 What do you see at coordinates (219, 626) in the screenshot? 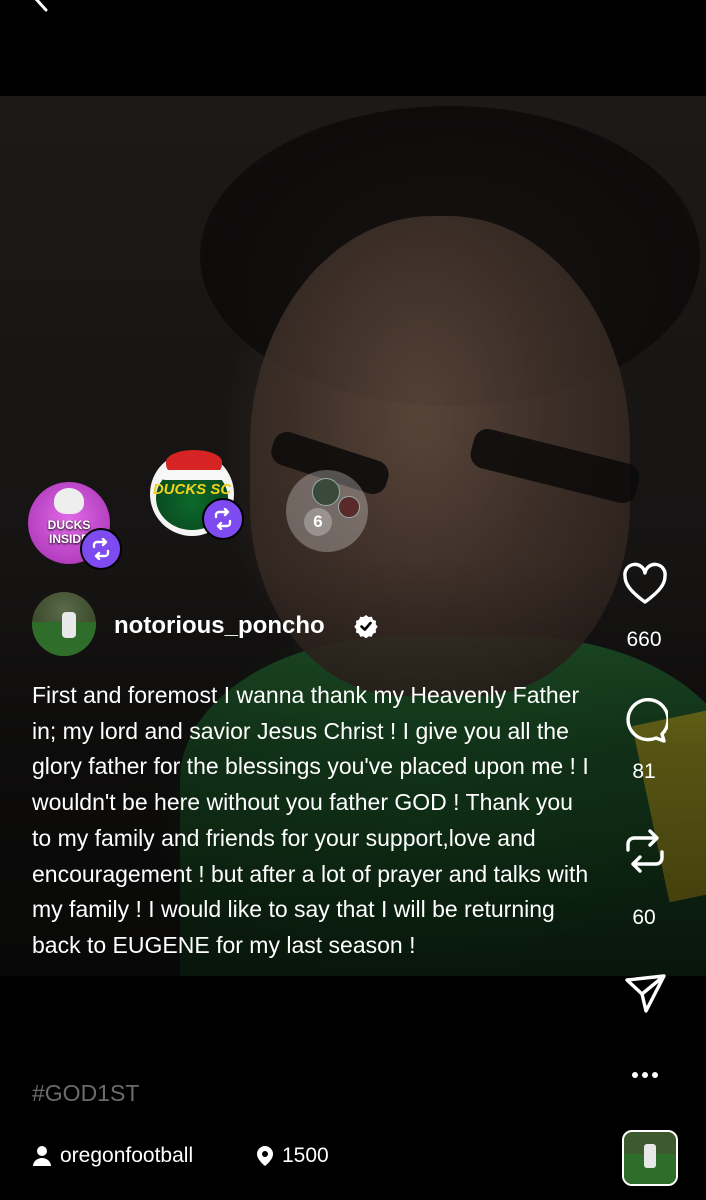
I see `author-username: notorious_poncho` at bounding box center [219, 626].